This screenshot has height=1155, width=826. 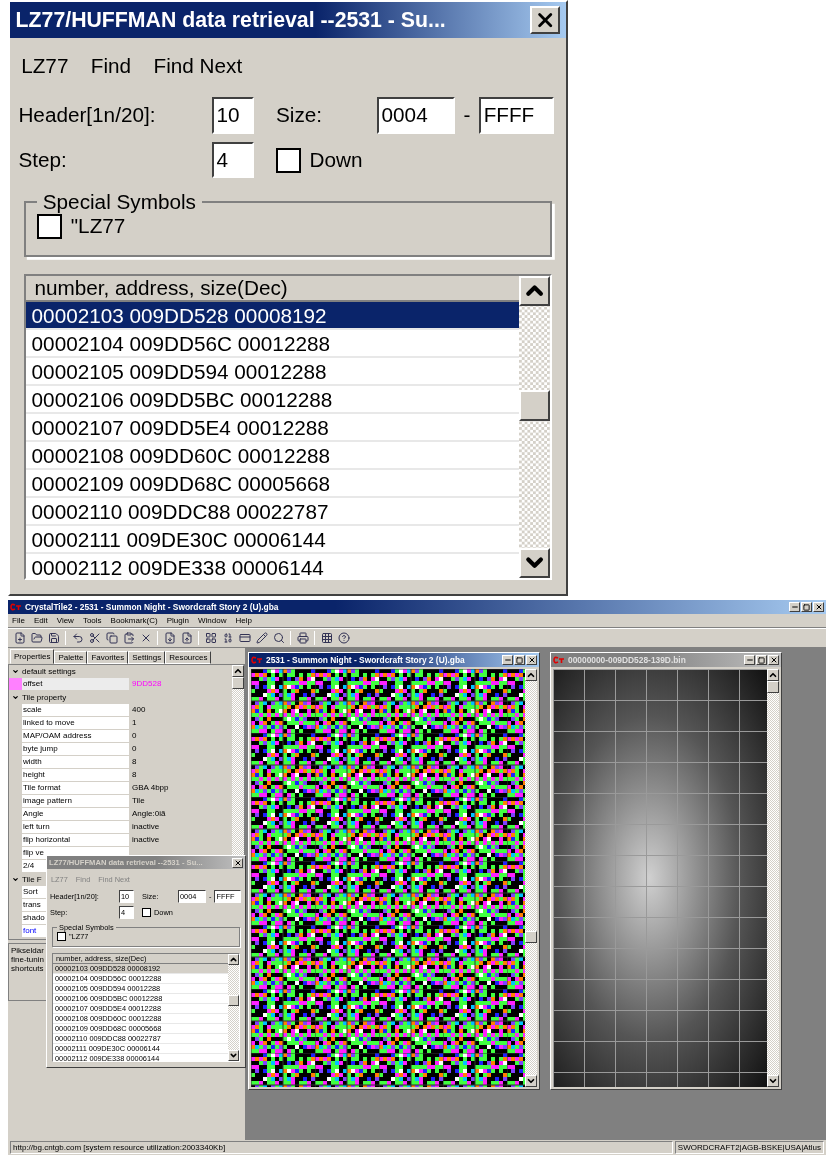 What do you see at coordinates (32, 656) in the screenshot?
I see `panel-tab: Properties` at bounding box center [32, 656].